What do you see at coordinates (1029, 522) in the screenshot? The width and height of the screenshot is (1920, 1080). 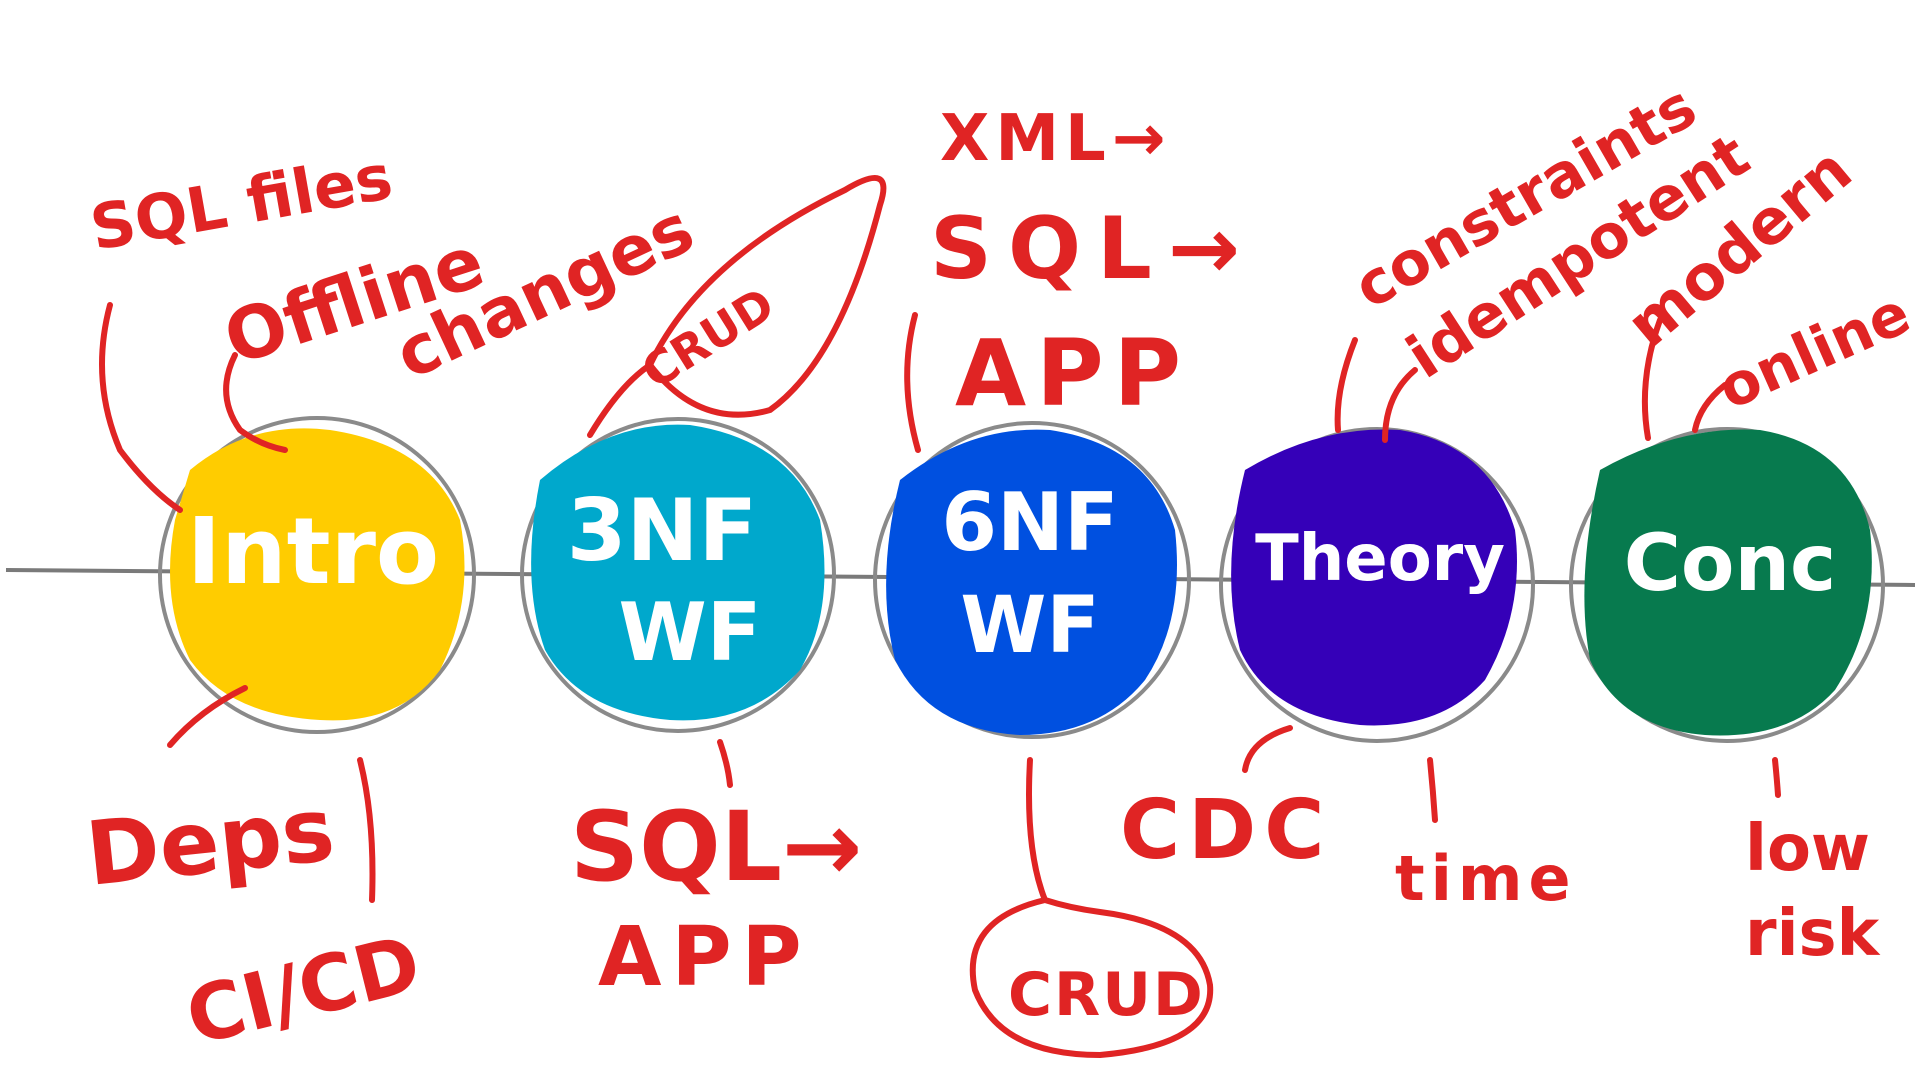 I see `node-6nf-label-line1: 6NF` at bounding box center [1029, 522].